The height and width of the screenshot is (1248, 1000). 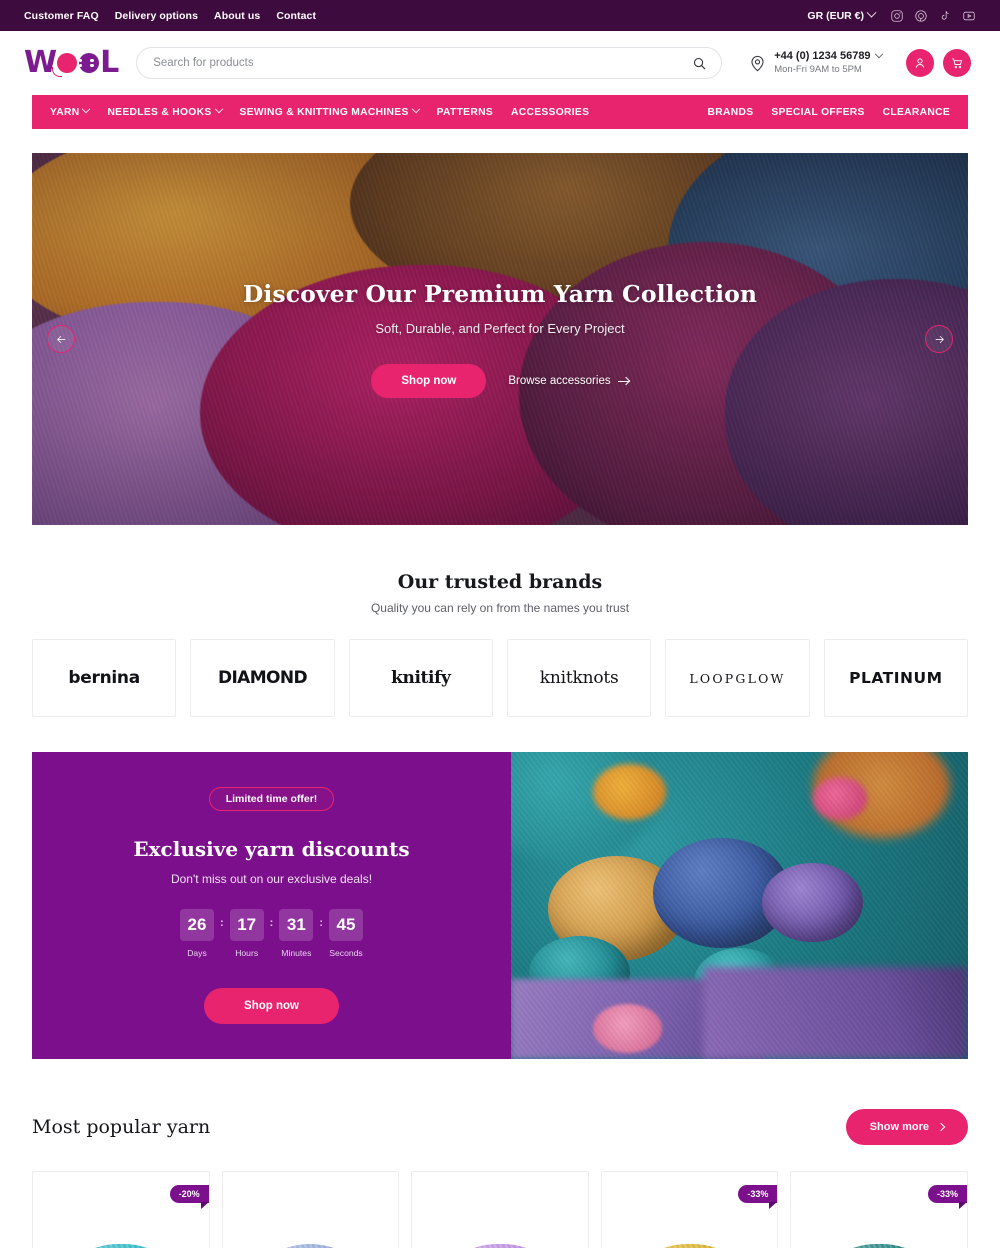 I want to click on countdown-value: 45, so click(x=346, y=925).